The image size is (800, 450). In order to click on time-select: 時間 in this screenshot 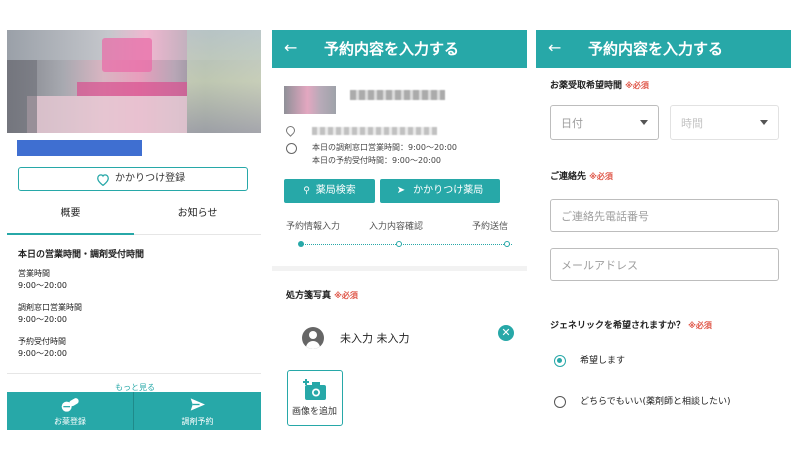, I will do `click(724, 122)`.